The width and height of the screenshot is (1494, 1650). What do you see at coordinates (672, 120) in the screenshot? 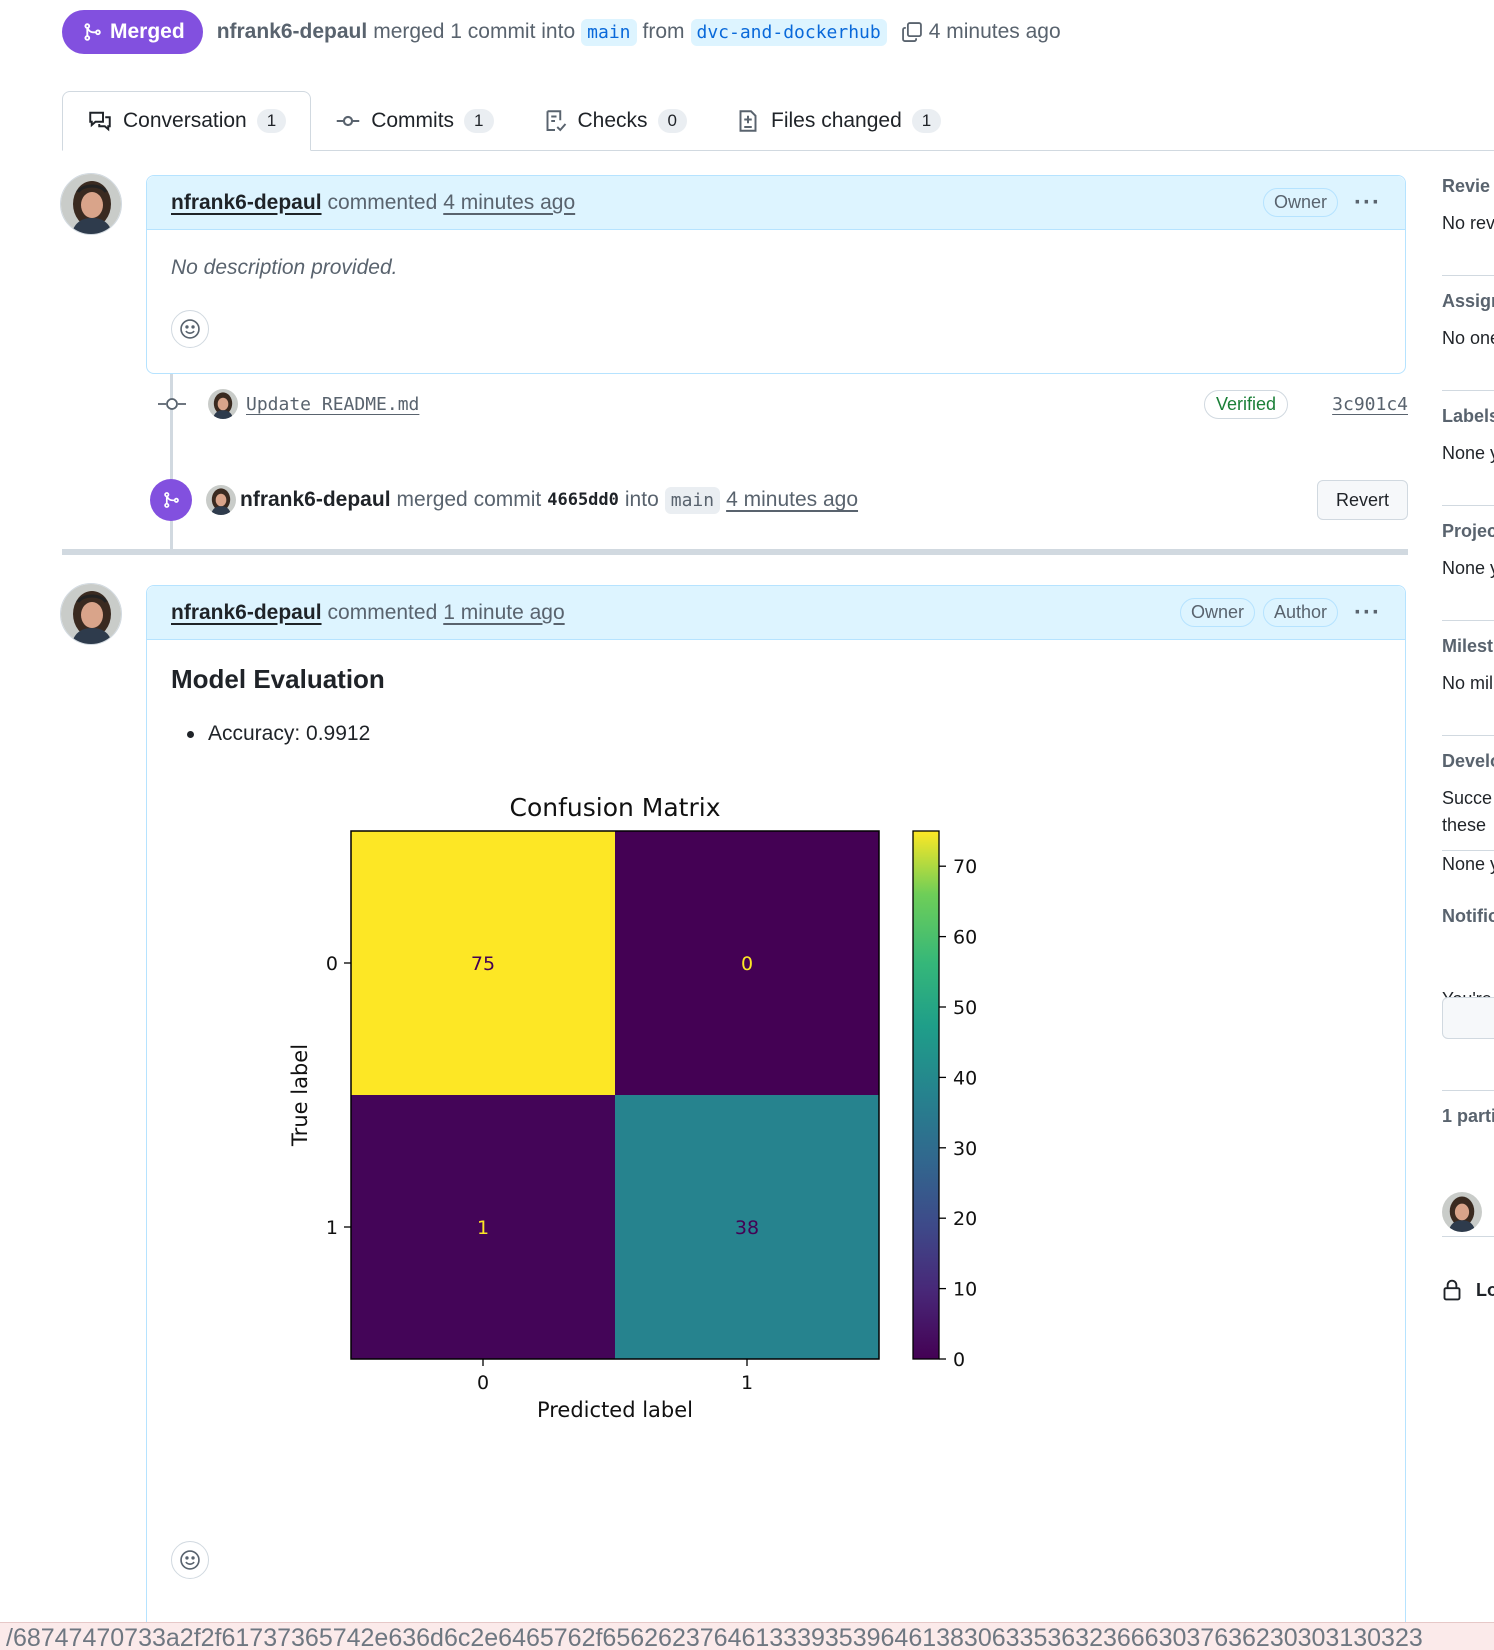
I see `tab-checks-count: 0` at bounding box center [672, 120].